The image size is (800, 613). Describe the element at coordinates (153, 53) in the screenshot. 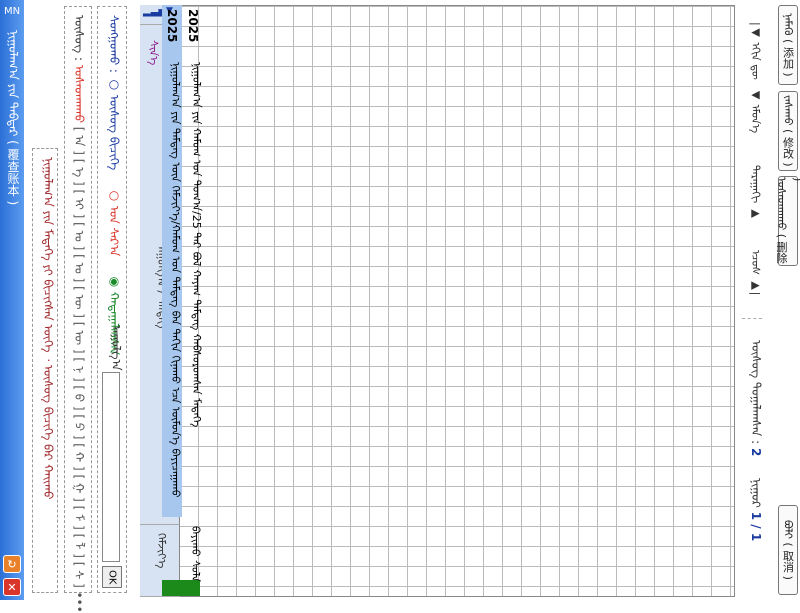

I see `new-tag: ᠰᠢᠨ᠎ᠡ` at that location.